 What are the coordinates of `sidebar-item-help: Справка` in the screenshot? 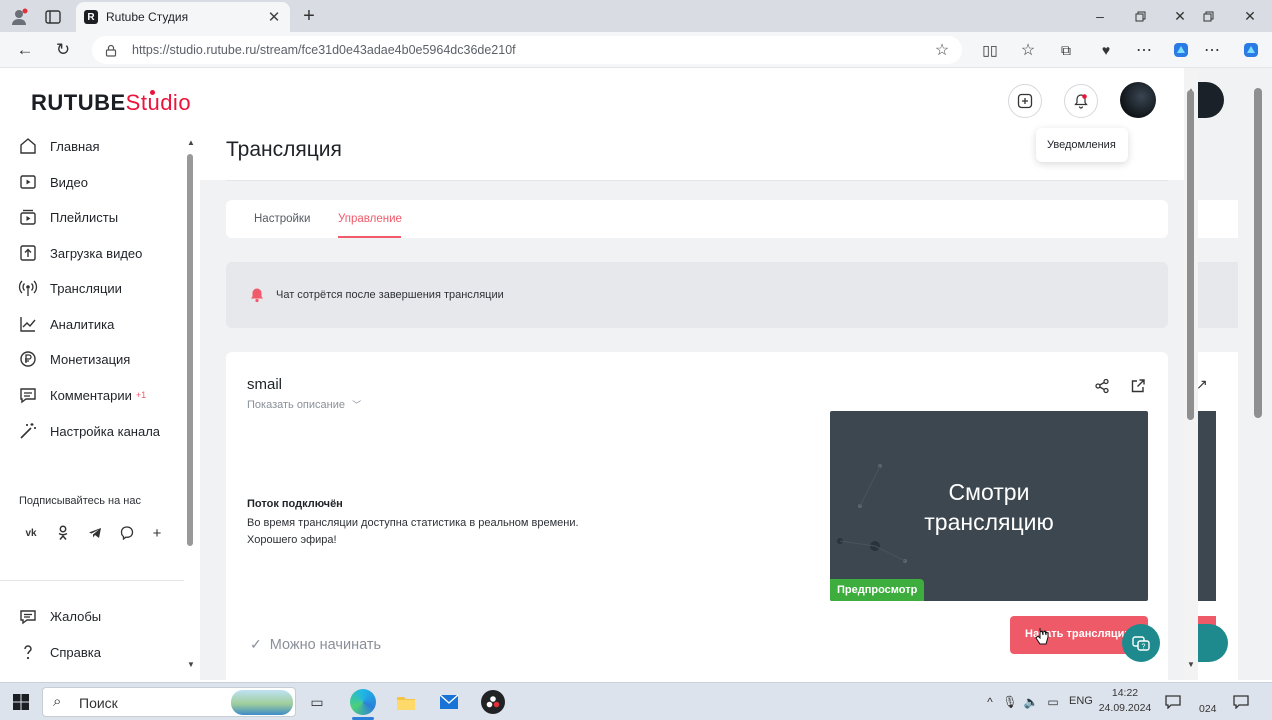 It's located at (59, 652).